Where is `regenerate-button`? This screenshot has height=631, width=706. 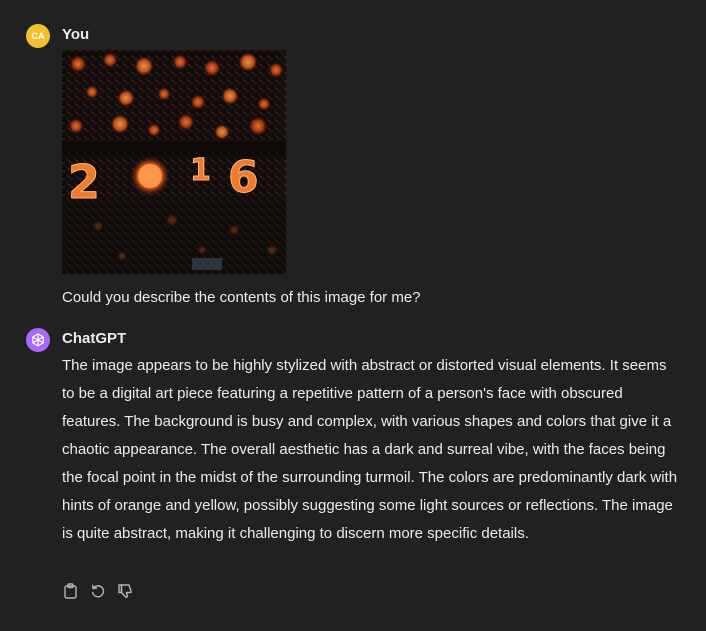
regenerate-button is located at coordinates (97, 590).